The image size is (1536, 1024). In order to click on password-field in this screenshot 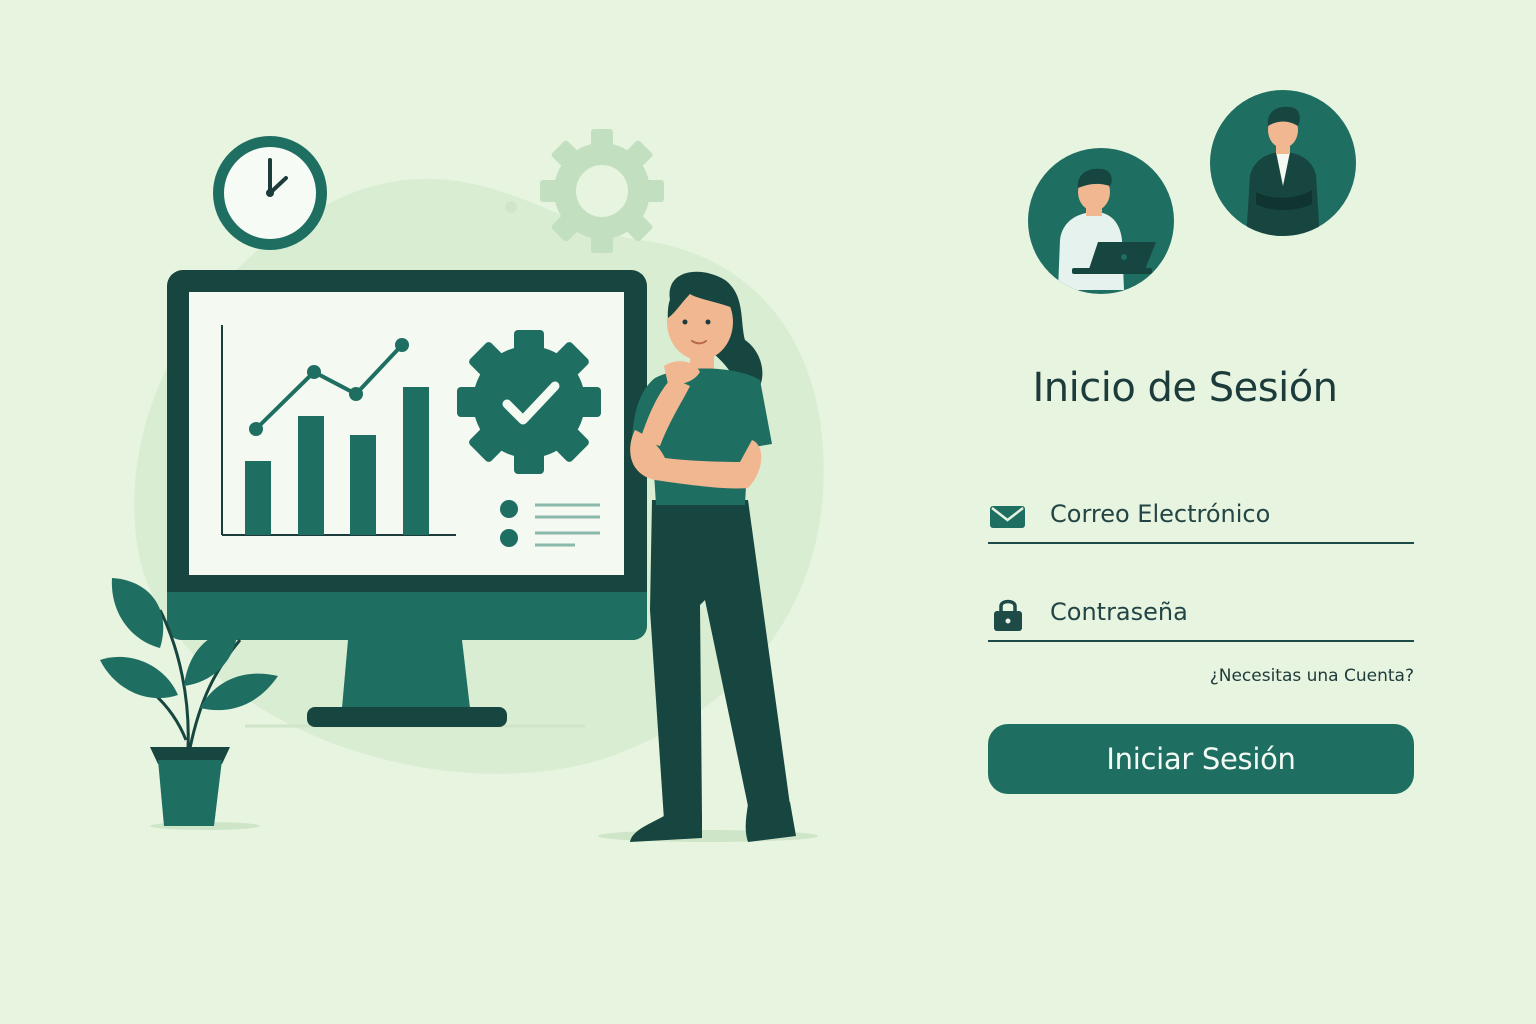, I will do `click(1201, 617)`.